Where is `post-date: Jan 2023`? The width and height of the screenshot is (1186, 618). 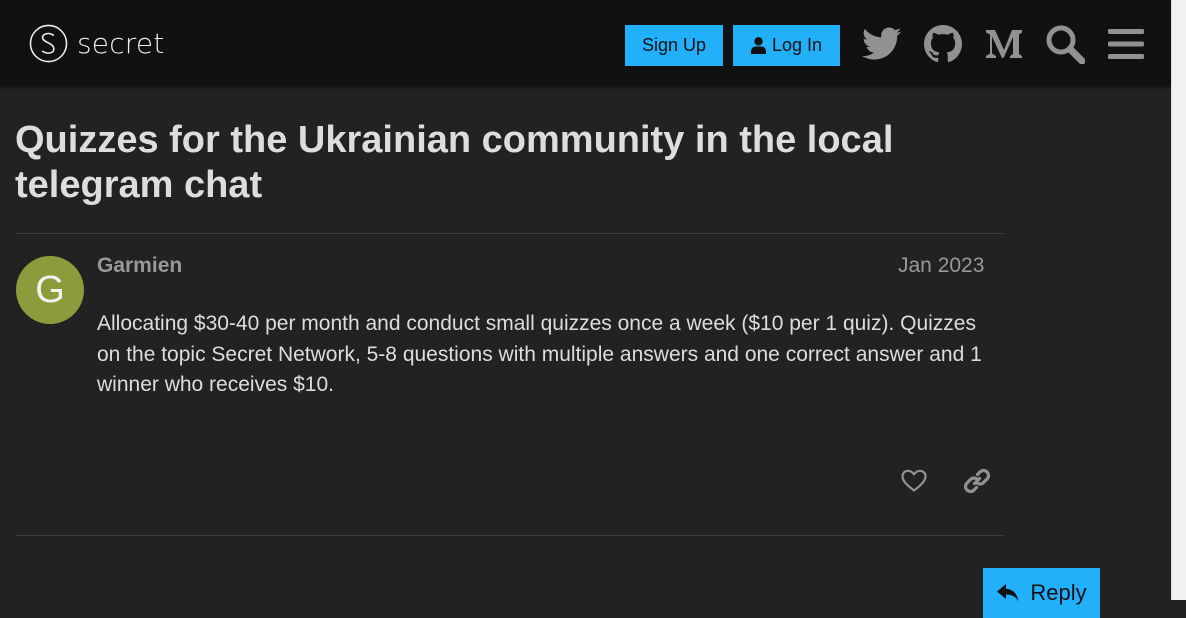
post-date: Jan 2023 is located at coordinates (941, 266).